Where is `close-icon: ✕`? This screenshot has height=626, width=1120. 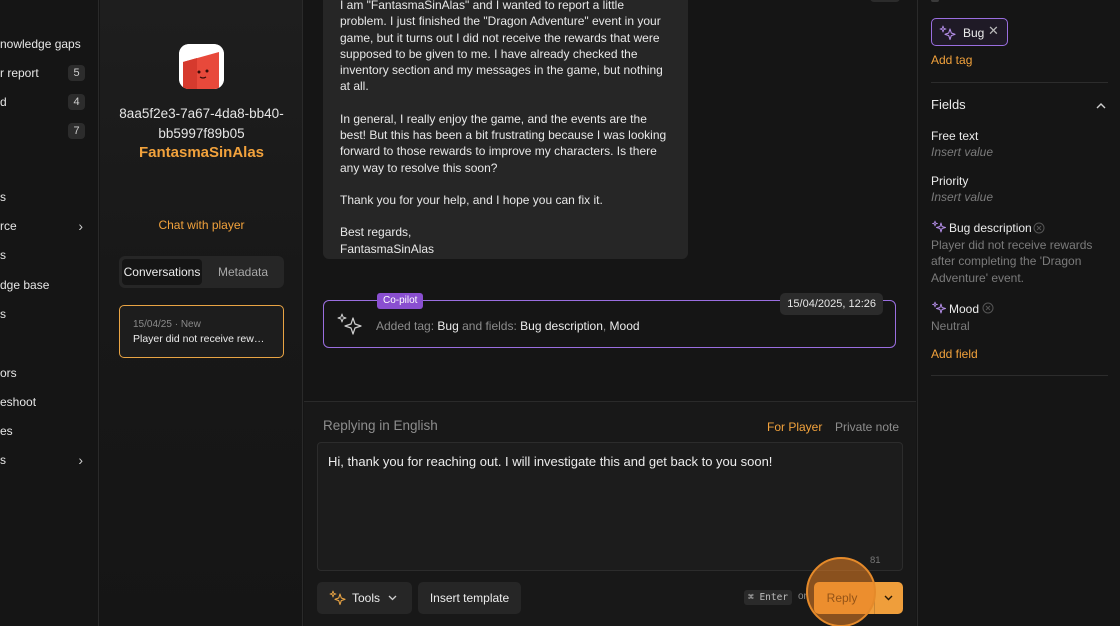 close-icon: ✕ is located at coordinates (993, 31).